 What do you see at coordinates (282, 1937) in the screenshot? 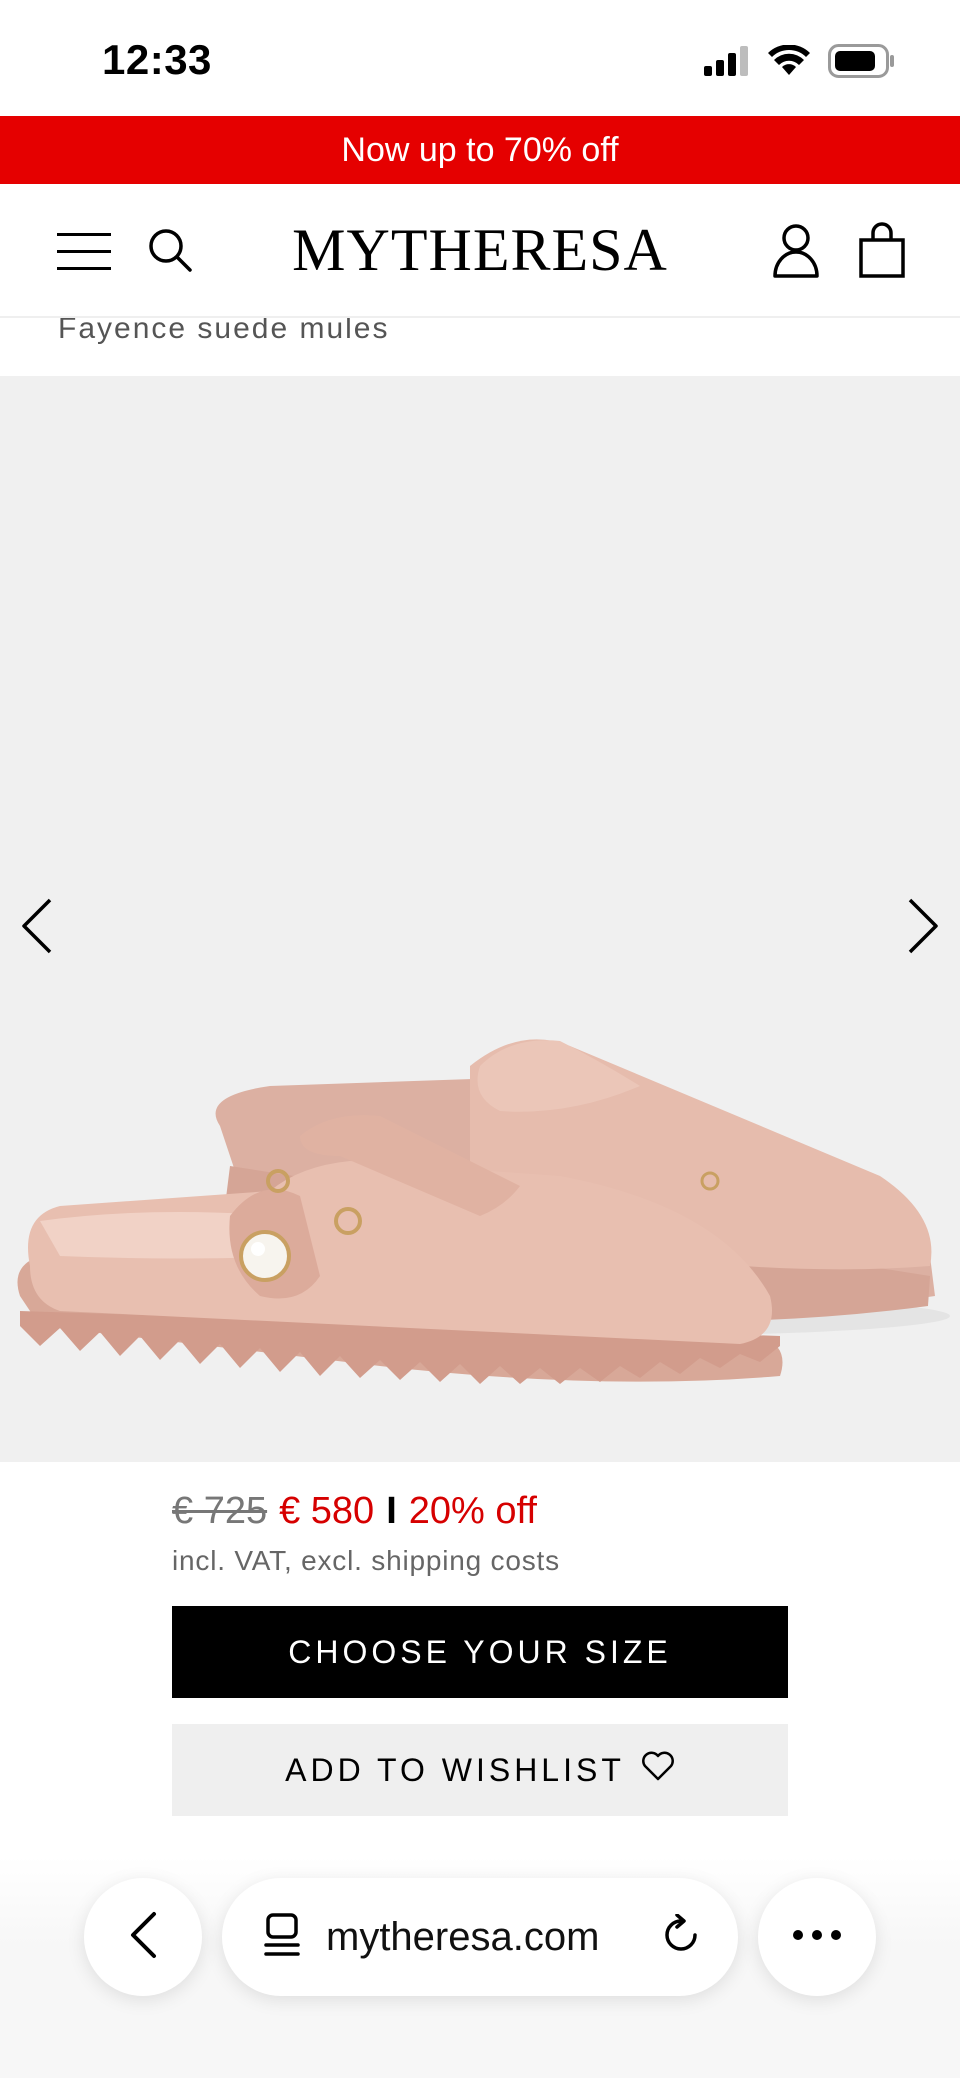
I see `tabs-icon` at bounding box center [282, 1937].